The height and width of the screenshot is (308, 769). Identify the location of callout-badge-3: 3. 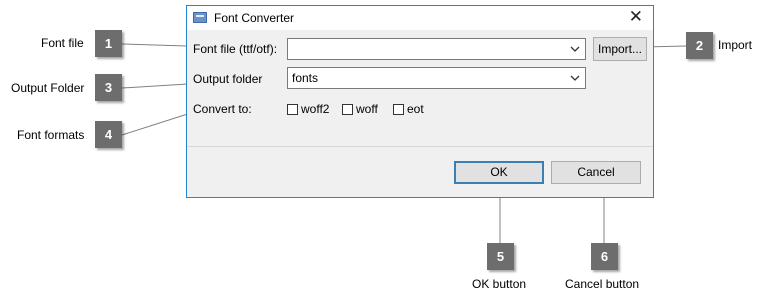
(108, 87).